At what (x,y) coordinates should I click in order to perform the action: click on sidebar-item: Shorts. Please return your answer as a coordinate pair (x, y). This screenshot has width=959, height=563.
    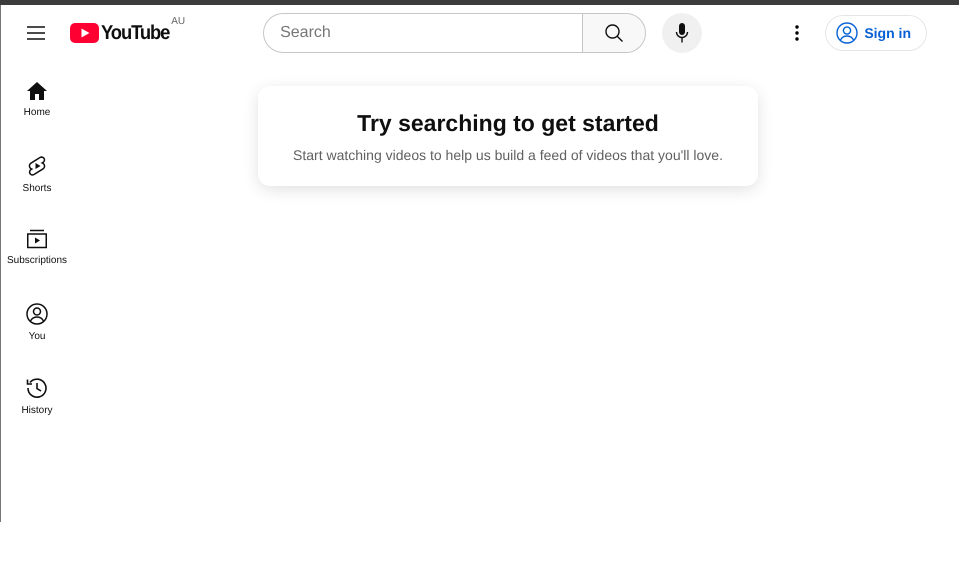
    Looking at the image, I should click on (37, 188).